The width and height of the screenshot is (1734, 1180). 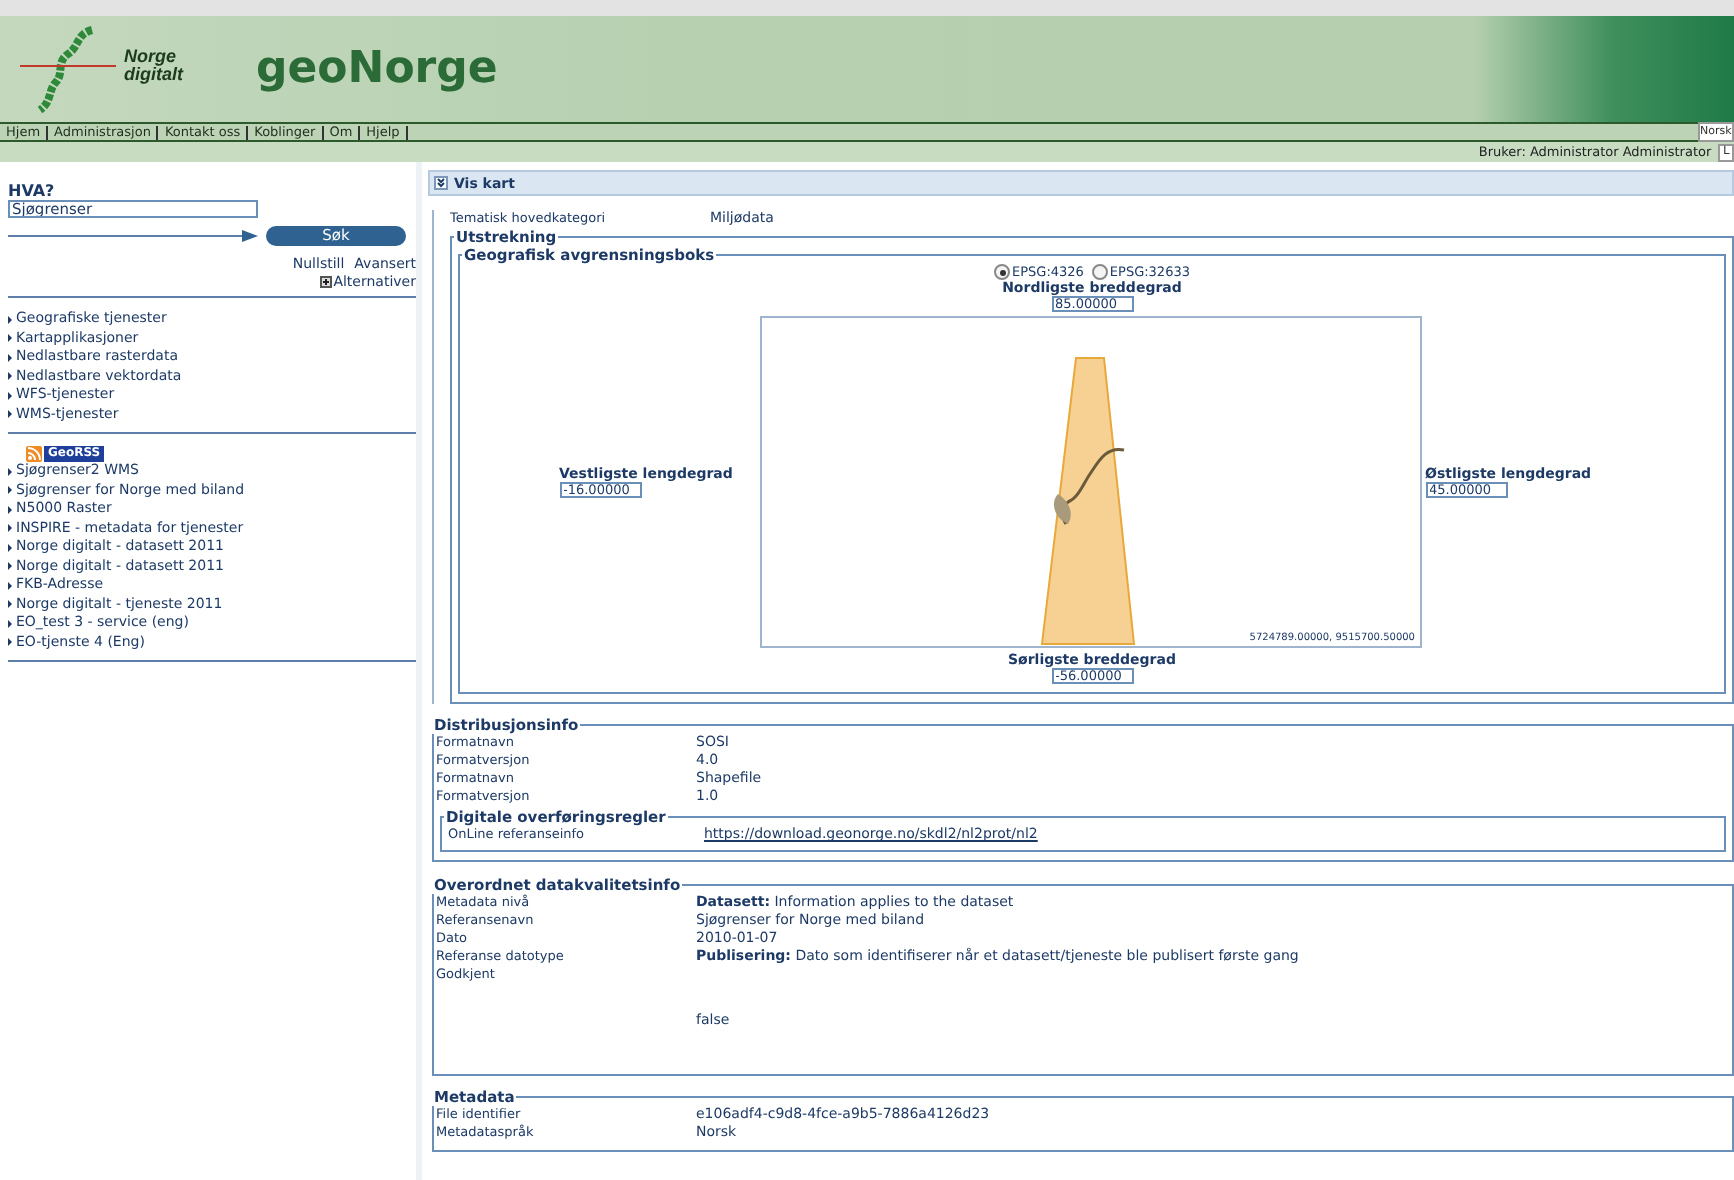 What do you see at coordinates (1088, 486) in the screenshot?
I see `coastline-drawing` at bounding box center [1088, 486].